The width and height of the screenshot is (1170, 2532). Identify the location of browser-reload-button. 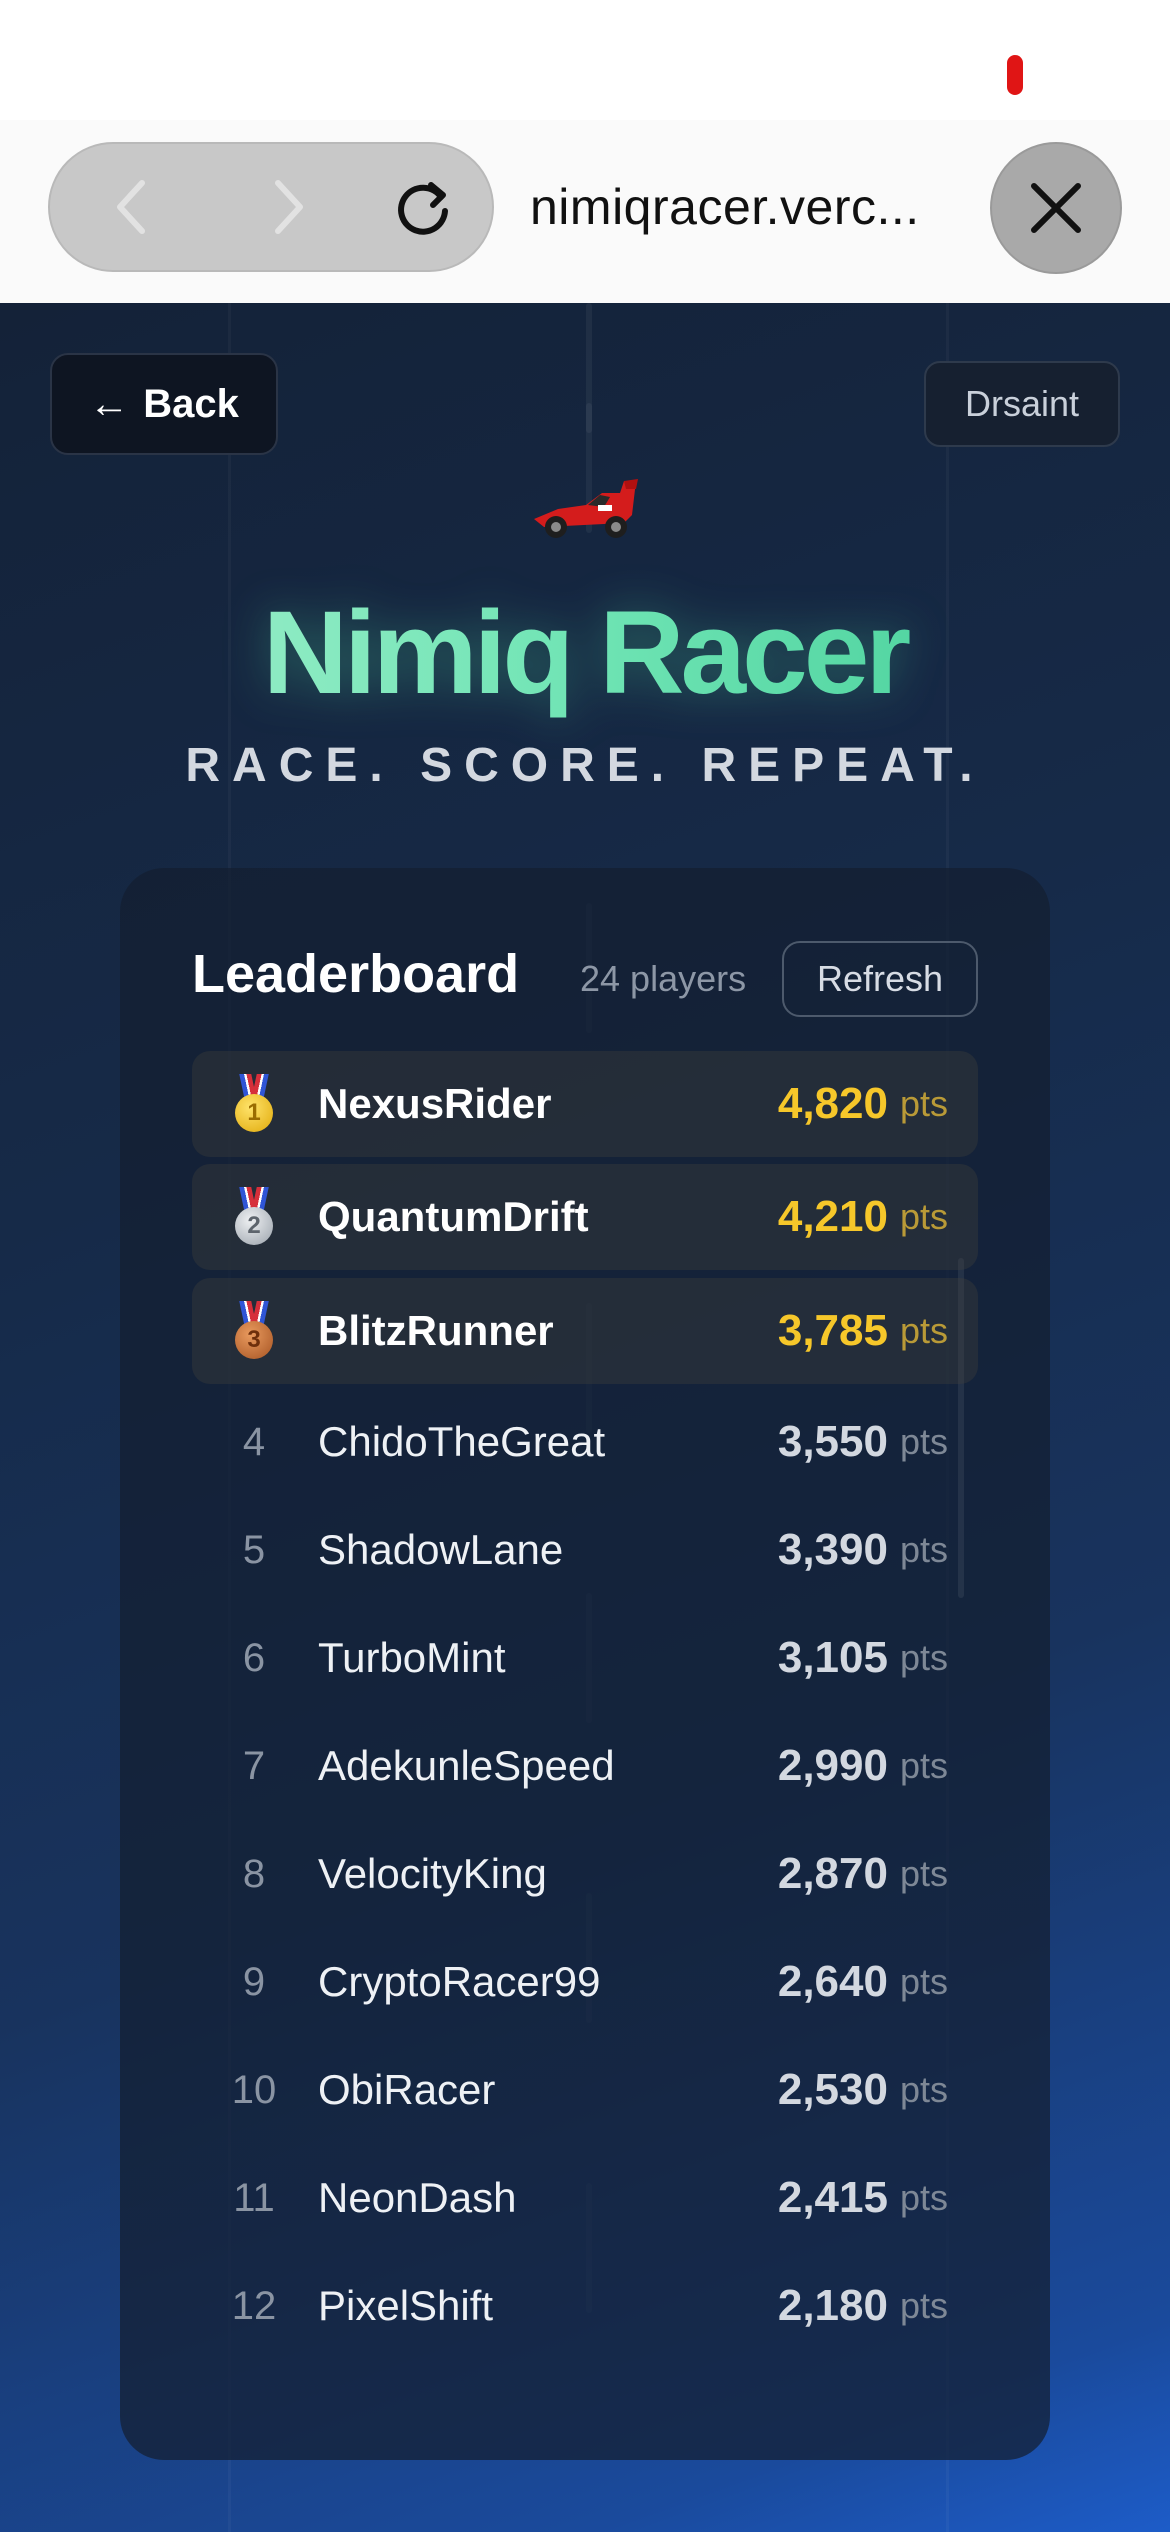
(423, 207).